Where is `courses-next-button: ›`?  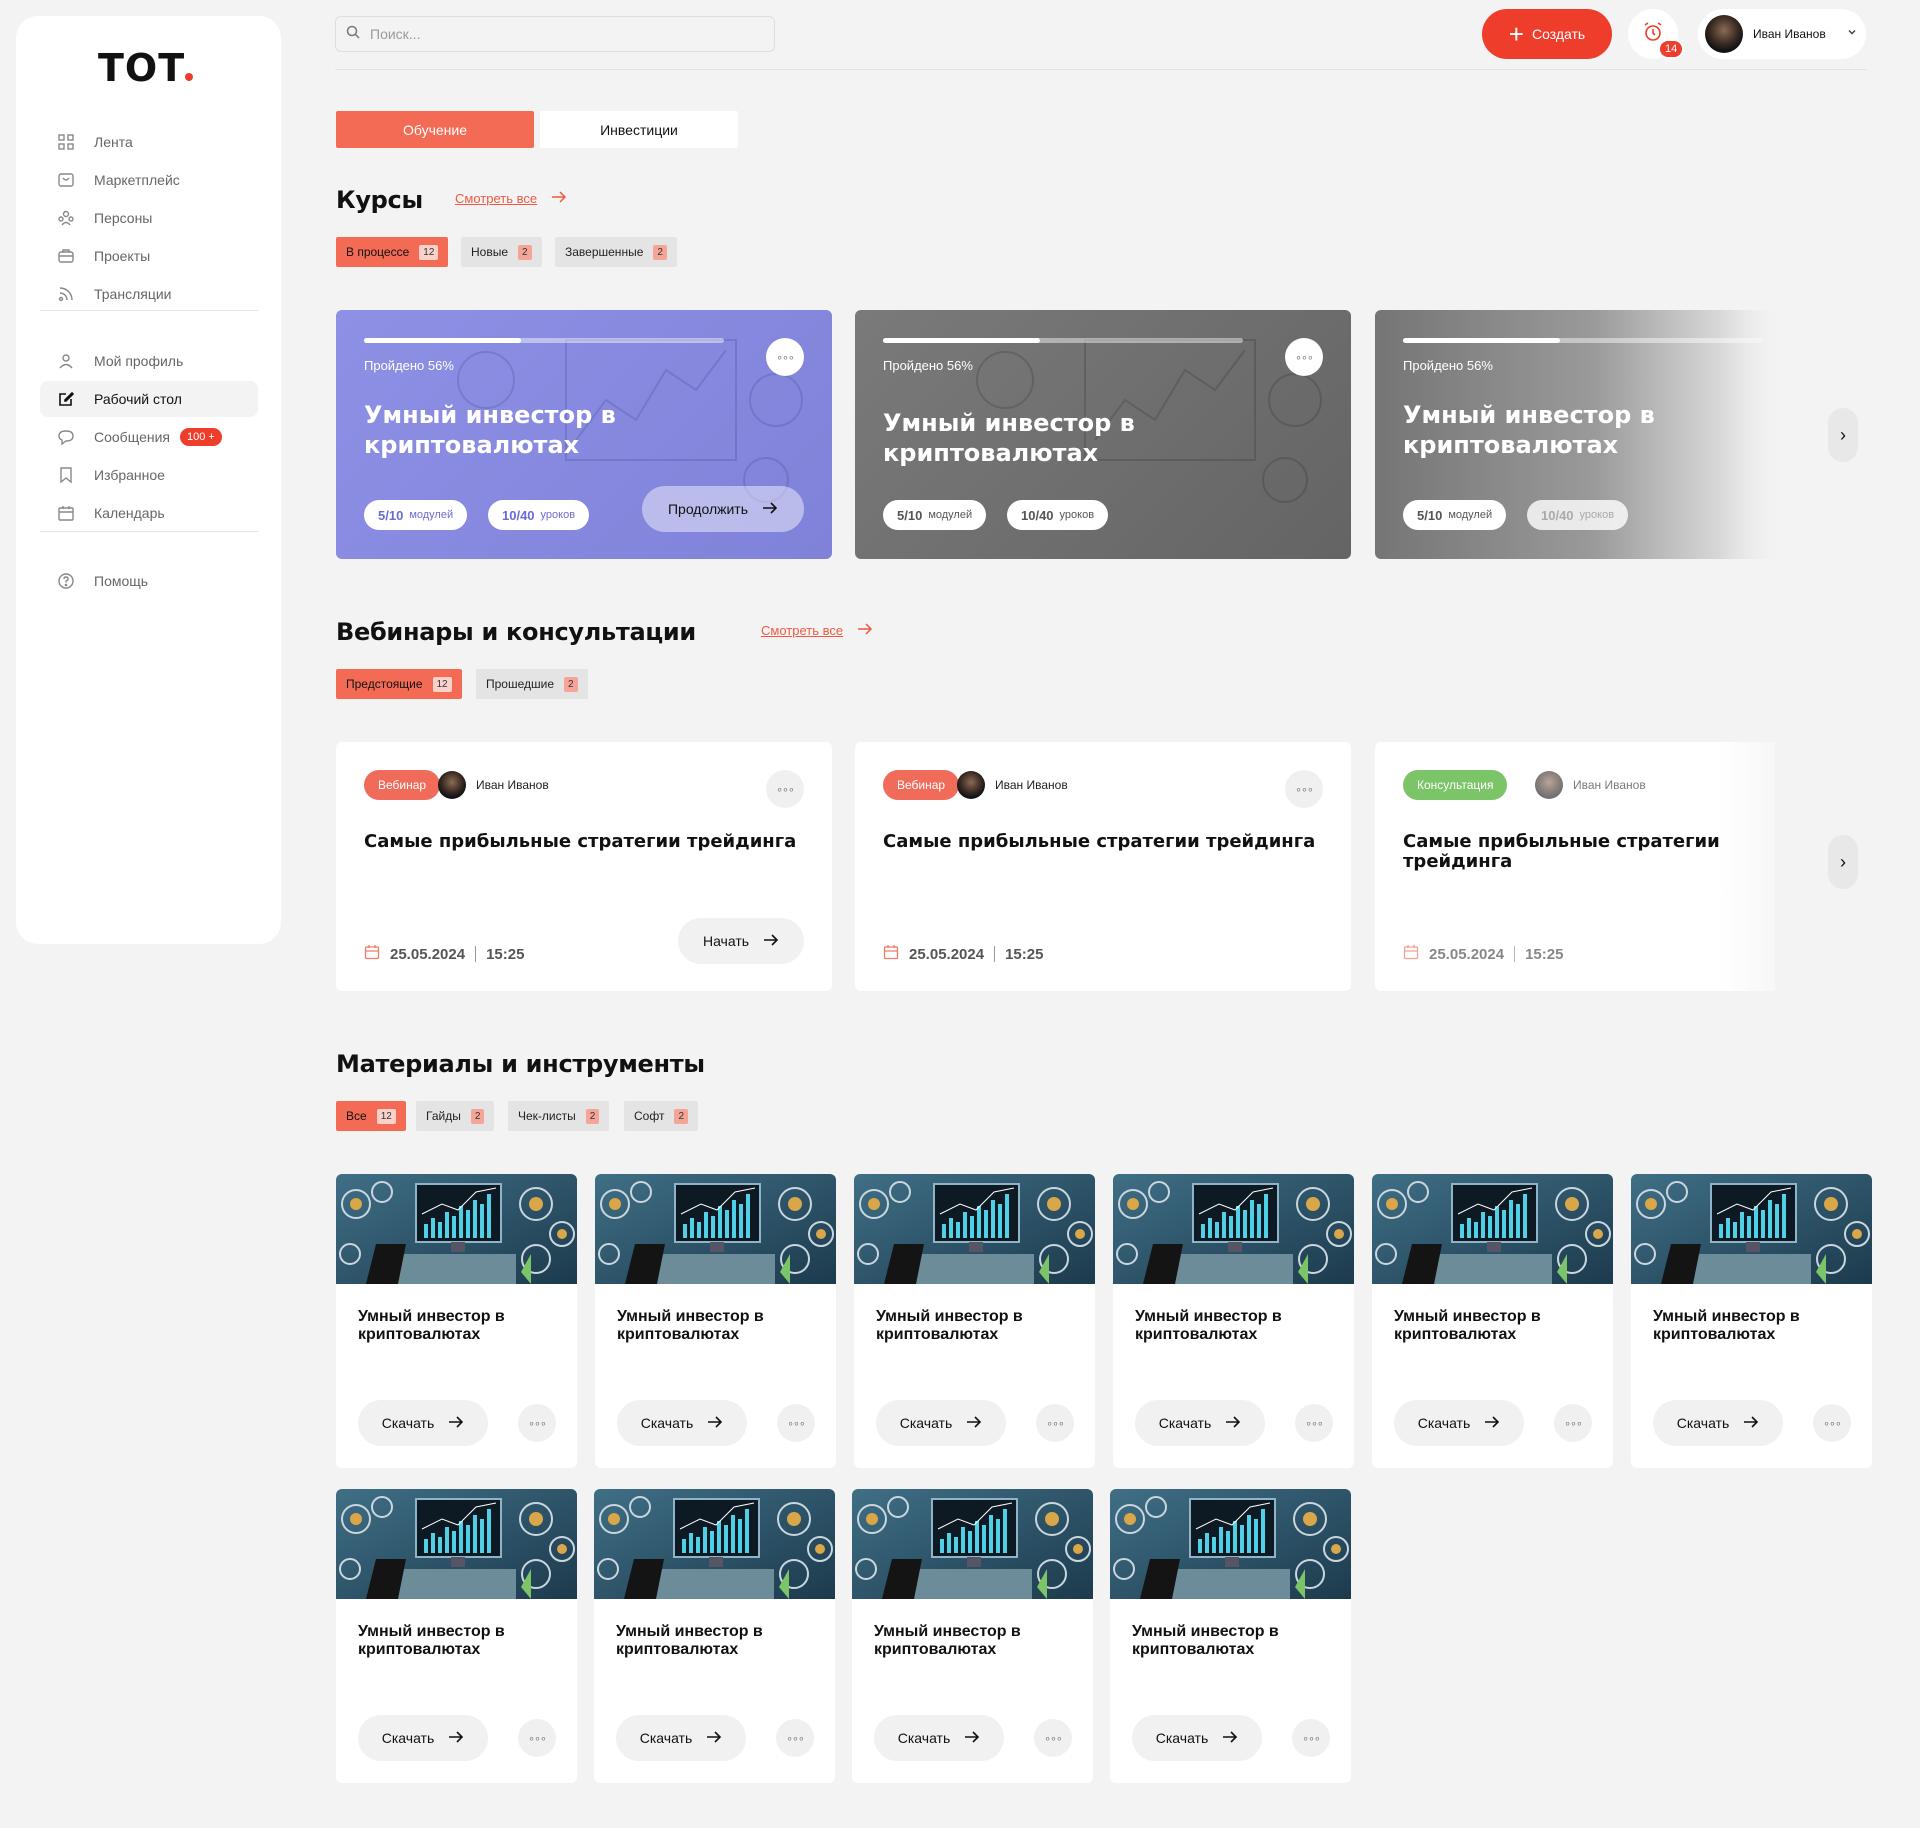 courses-next-button: › is located at coordinates (1843, 435).